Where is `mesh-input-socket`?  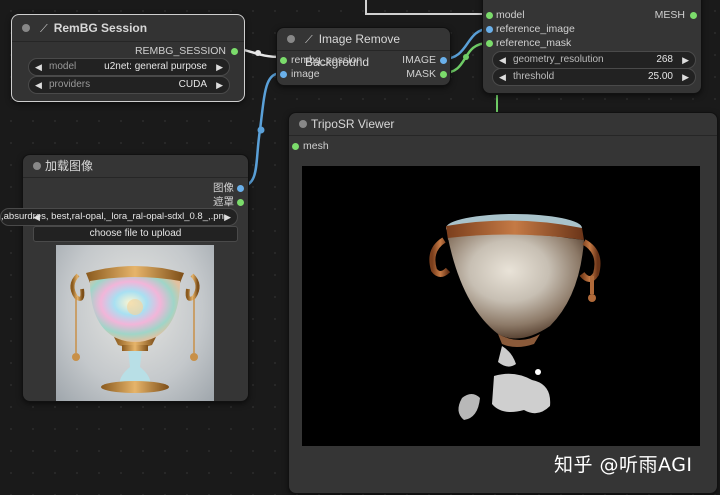
mesh-input-socket is located at coordinates (295, 146).